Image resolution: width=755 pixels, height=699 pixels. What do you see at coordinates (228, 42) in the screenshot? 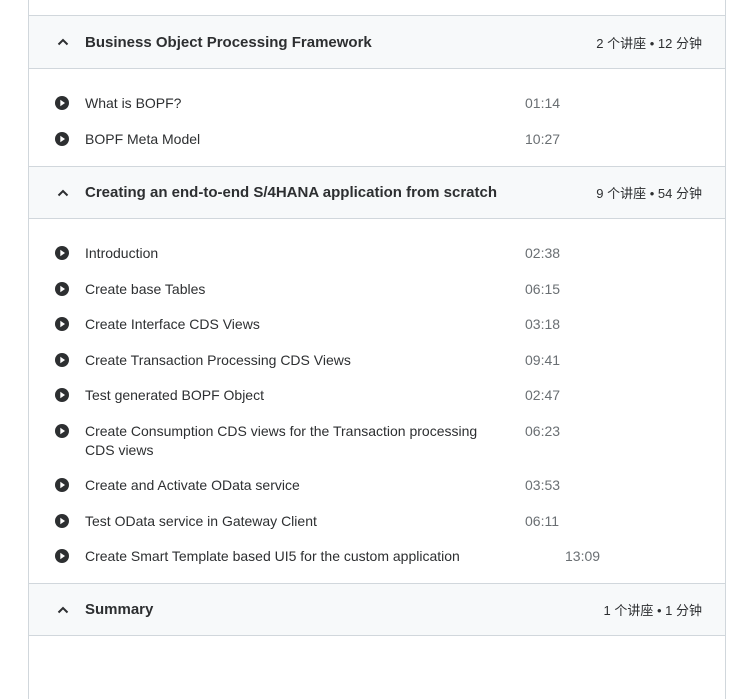
I see `section-title: Business Object Processing Framework` at bounding box center [228, 42].